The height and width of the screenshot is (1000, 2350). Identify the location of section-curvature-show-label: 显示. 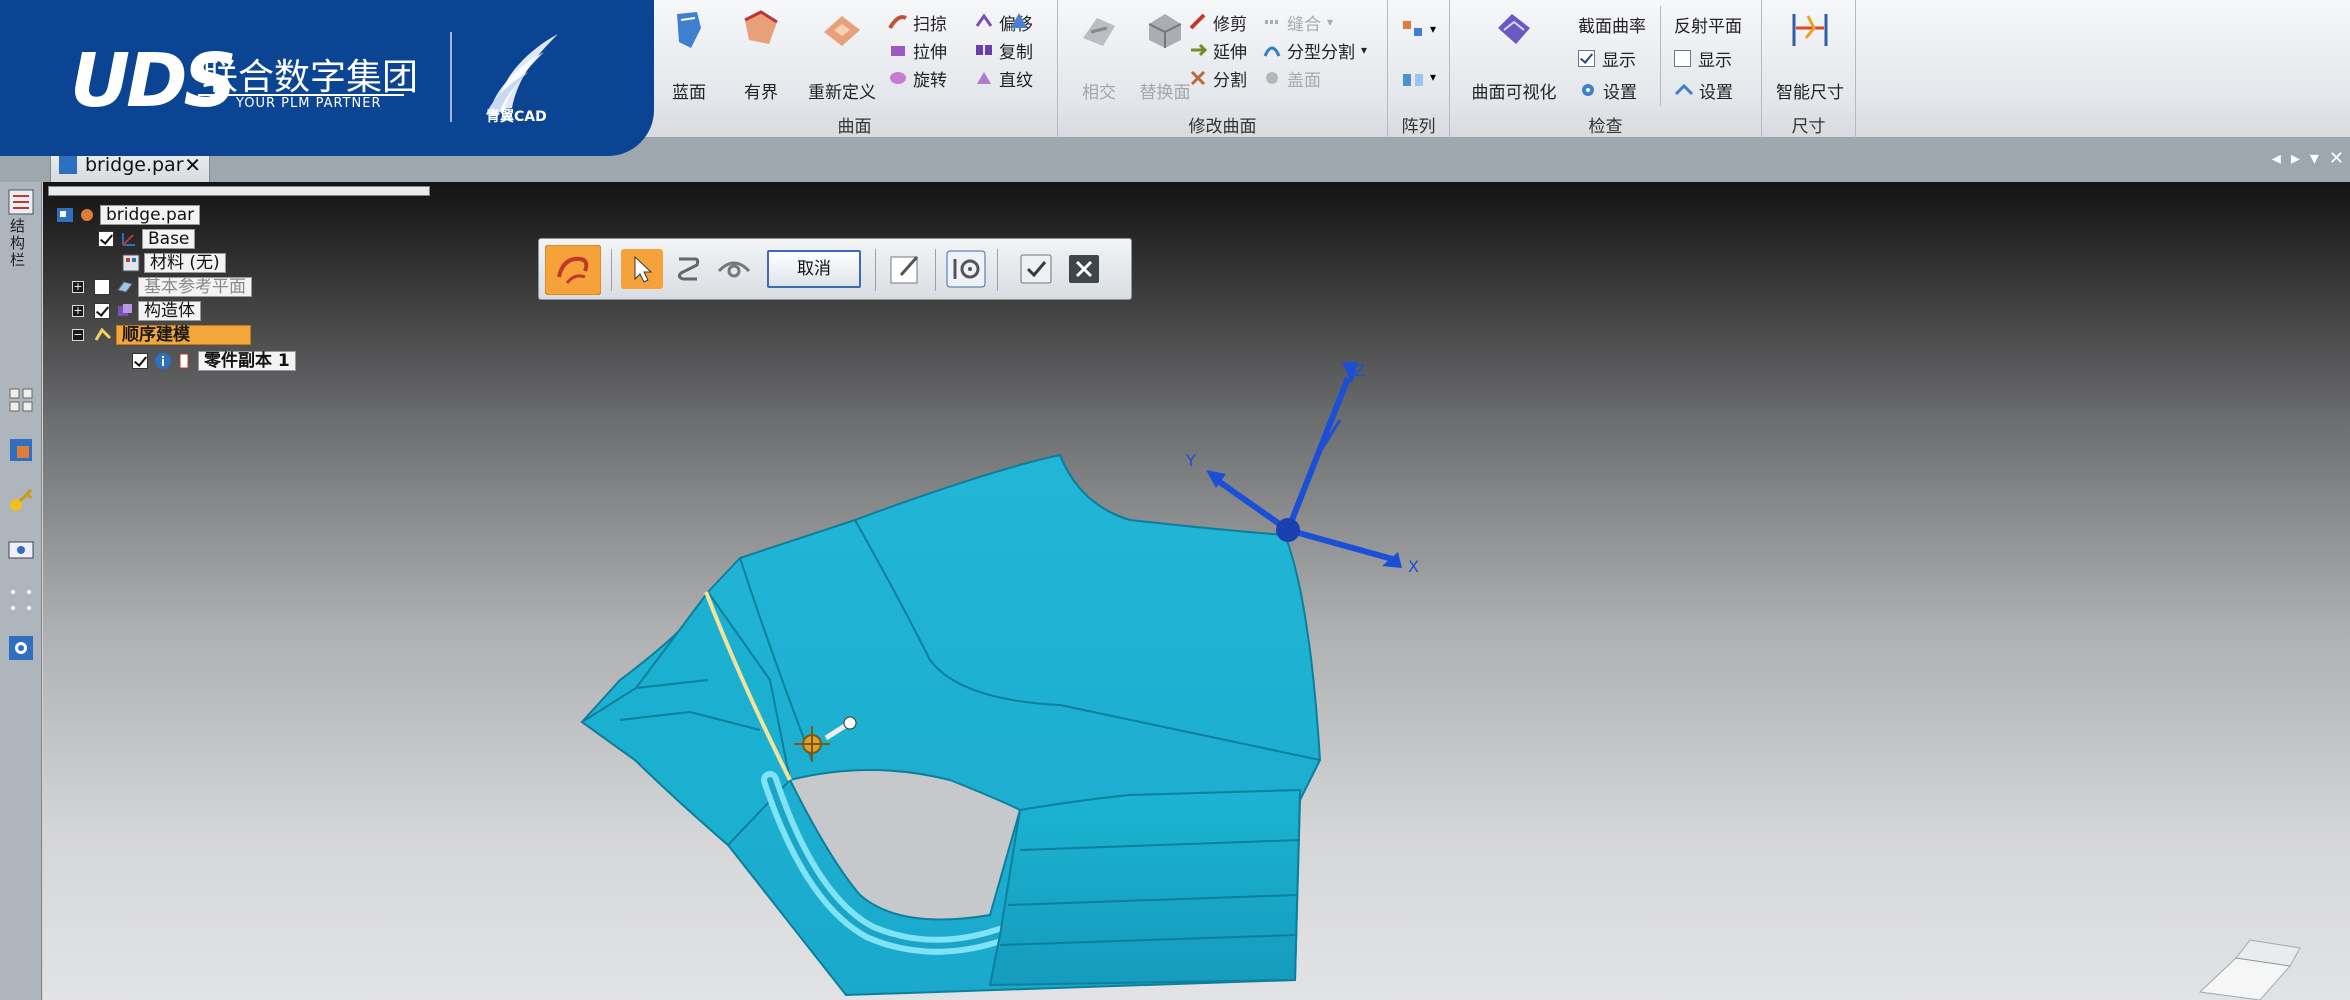
(1619, 60).